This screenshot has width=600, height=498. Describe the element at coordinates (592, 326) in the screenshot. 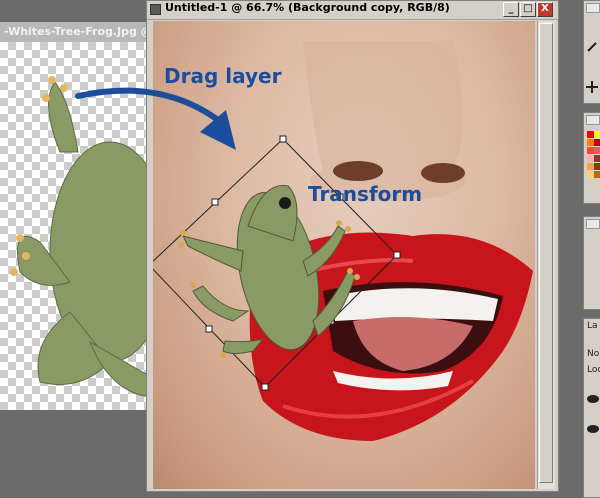

I see `layers-tab-label: La` at that location.